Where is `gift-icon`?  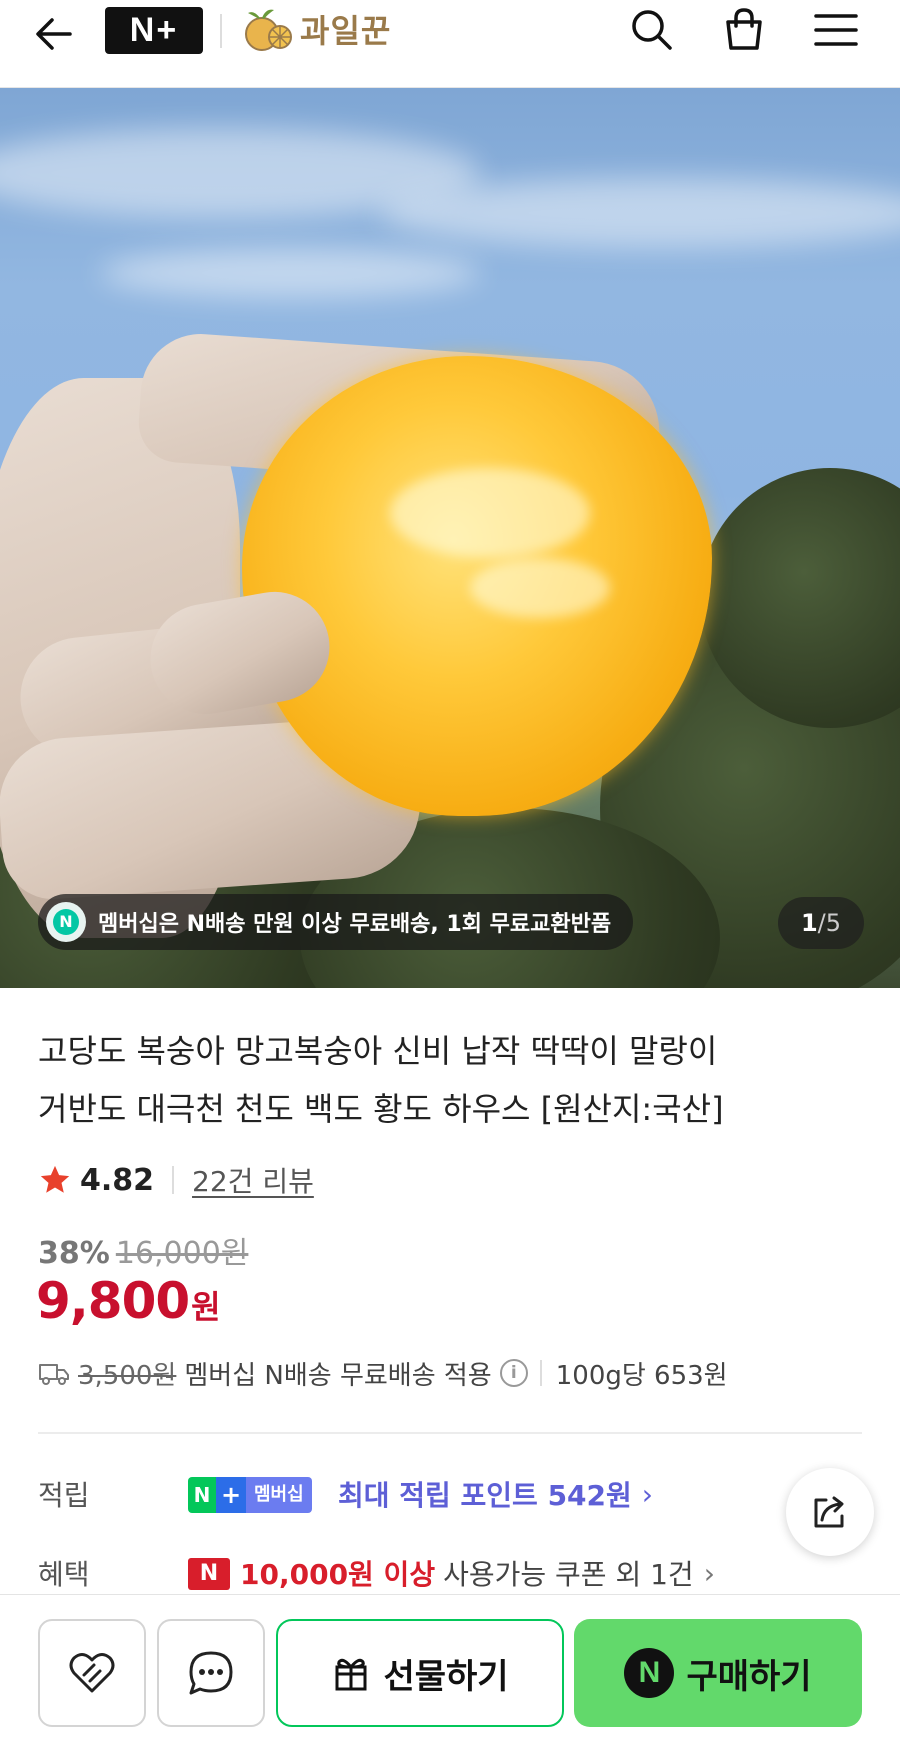
gift-icon is located at coordinates (351, 1674).